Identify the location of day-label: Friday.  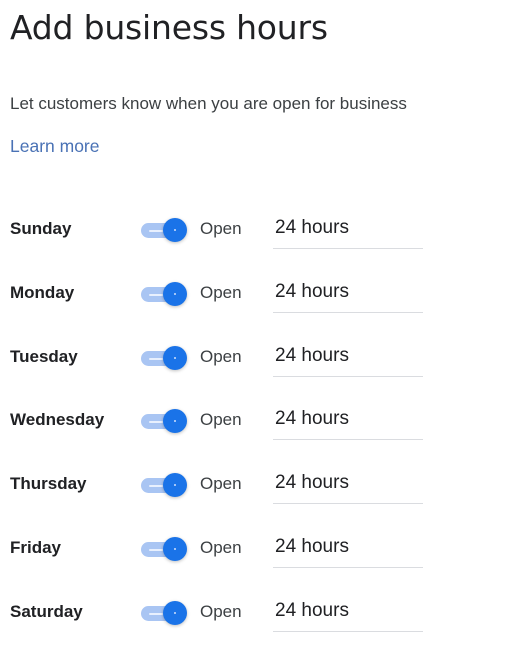
(36, 547).